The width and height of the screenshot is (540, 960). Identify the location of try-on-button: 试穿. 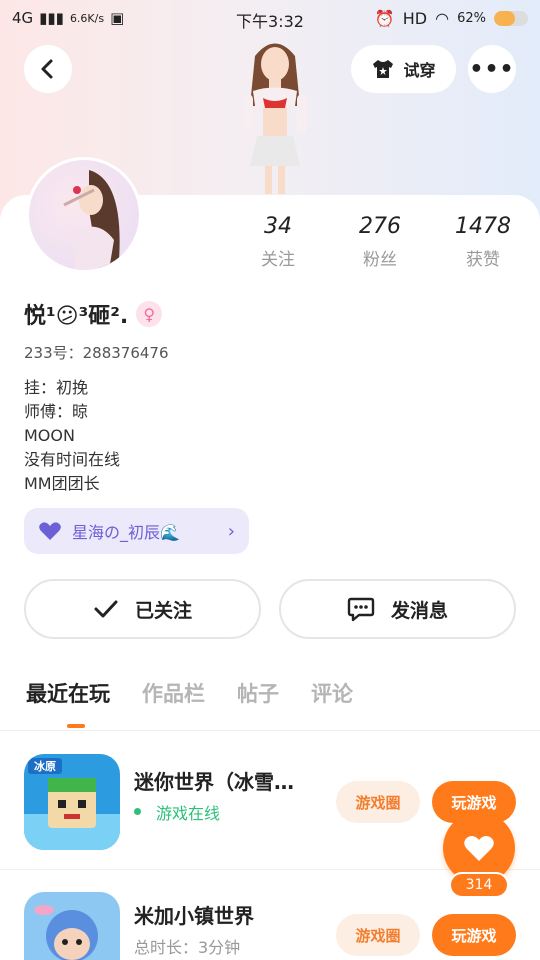
(403, 69).